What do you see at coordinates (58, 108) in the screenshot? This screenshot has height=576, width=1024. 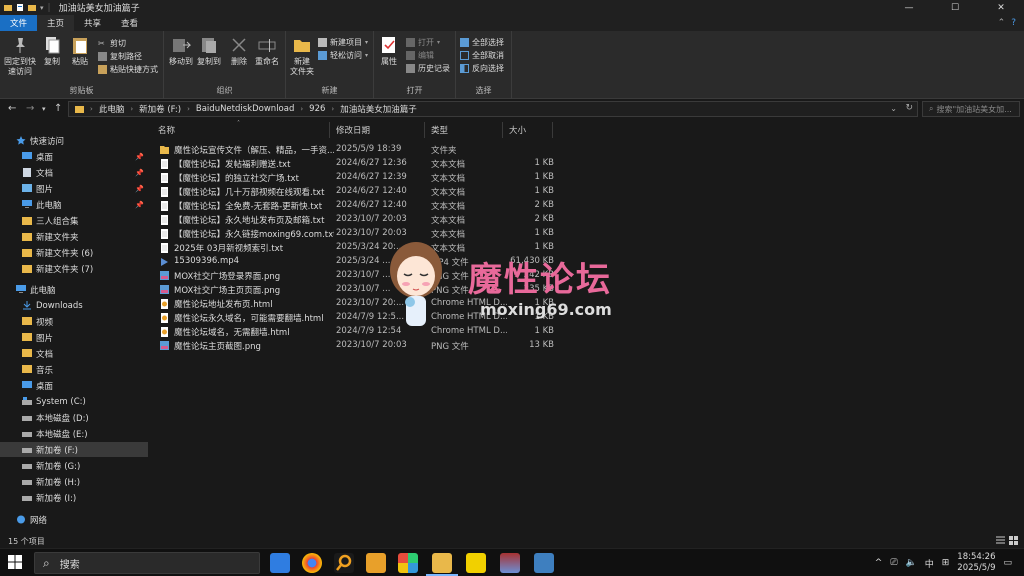 I see `up-arrow-icon: ↑` at bounding box center [58, 108].